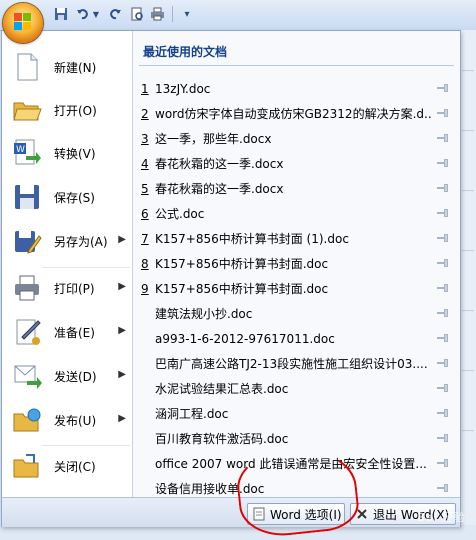  What do you see at coordinates (183, 88) in the screenshot?
I see `doc-name: 13zJY.doc` at bounding box center [183, 88].